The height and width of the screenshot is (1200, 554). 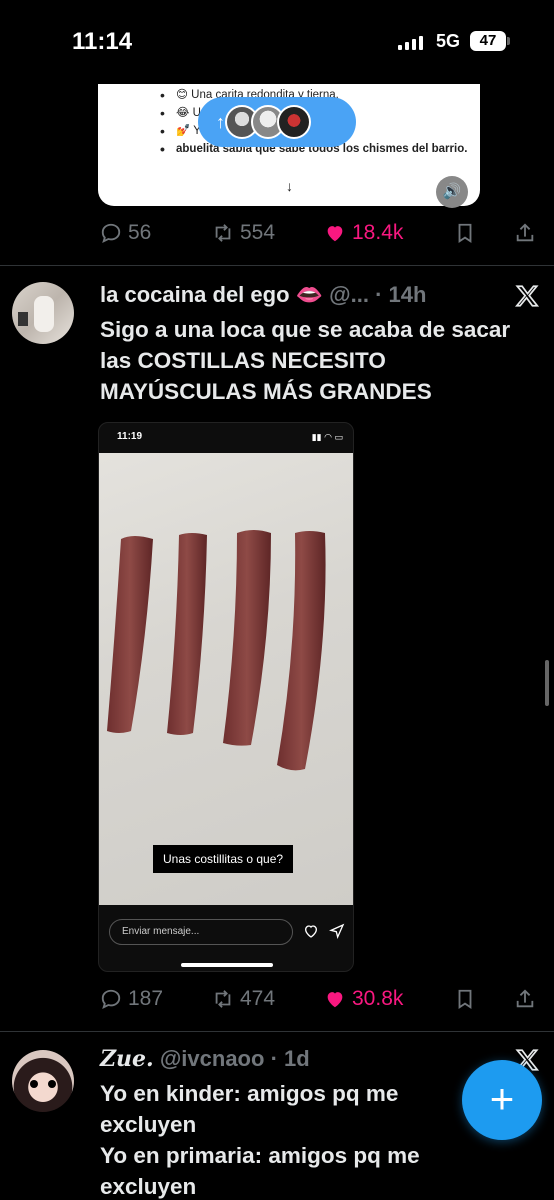 What do you see at coordinates (216, 650) in the screenshot?
I see `ribs-illustration` at bounding box center [216, 650].